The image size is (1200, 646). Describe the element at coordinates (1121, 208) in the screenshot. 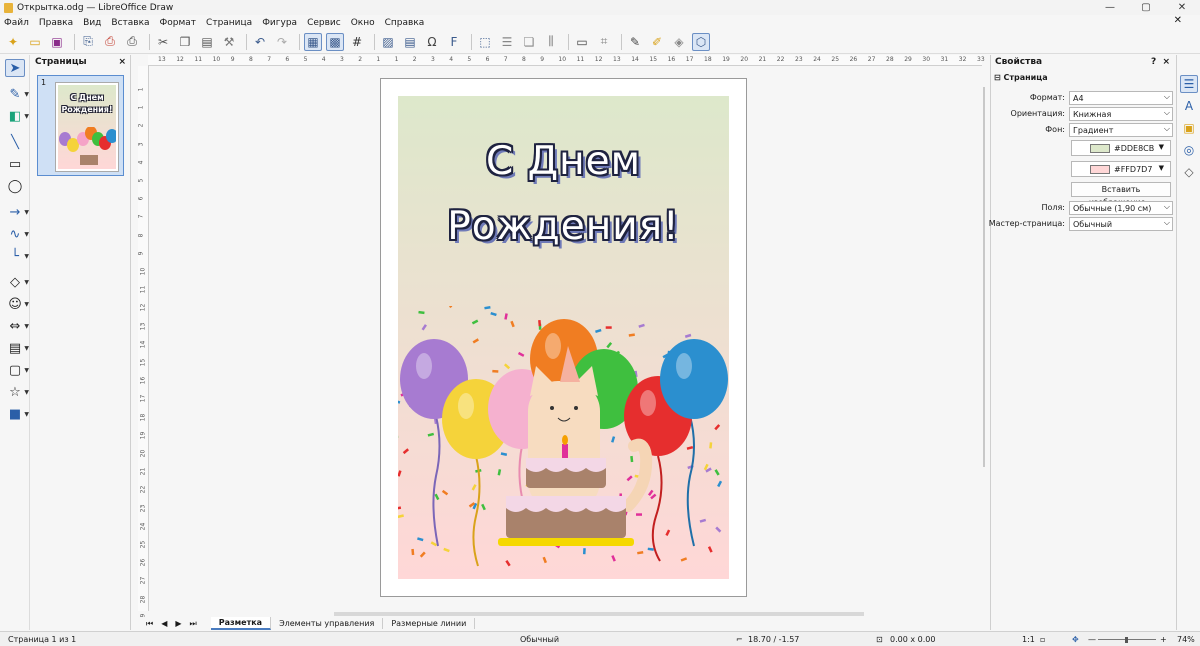

I see `margins-select: Обычные (1,90 см)` at that location.